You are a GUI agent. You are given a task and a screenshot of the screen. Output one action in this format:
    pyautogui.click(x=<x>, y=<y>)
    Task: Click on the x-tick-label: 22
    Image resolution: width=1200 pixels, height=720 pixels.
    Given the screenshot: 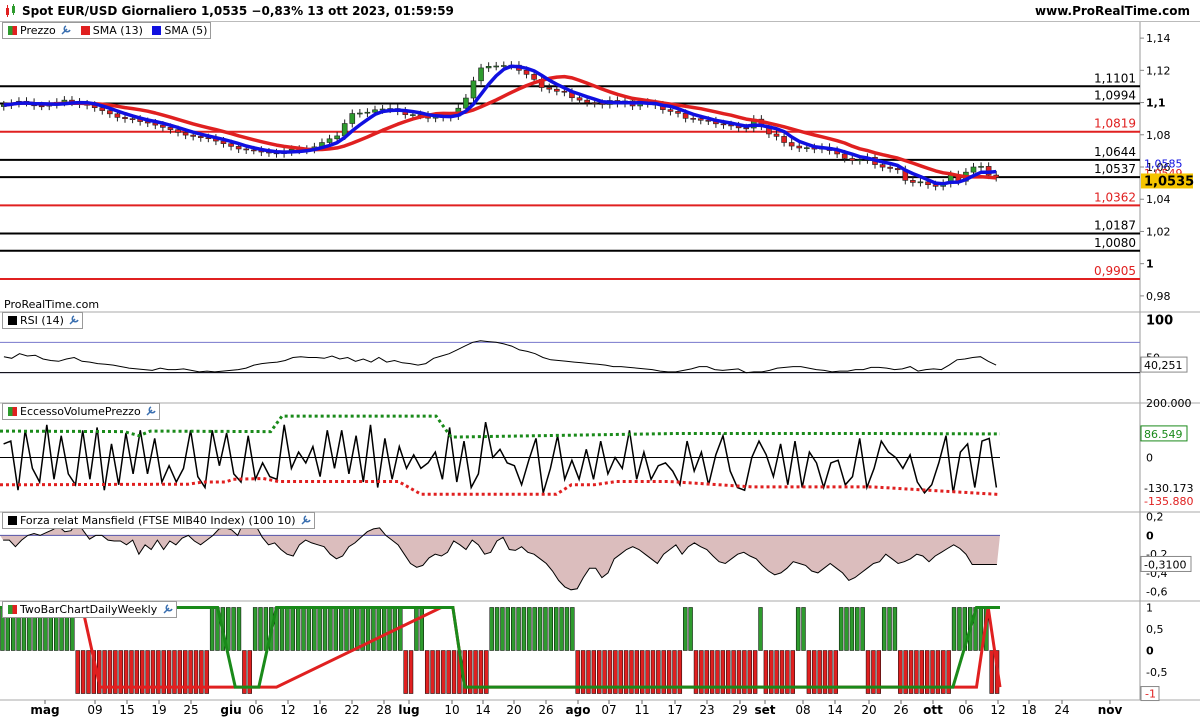 What is the action you would take?
    pyautogui.click(x=351, y=710)
    